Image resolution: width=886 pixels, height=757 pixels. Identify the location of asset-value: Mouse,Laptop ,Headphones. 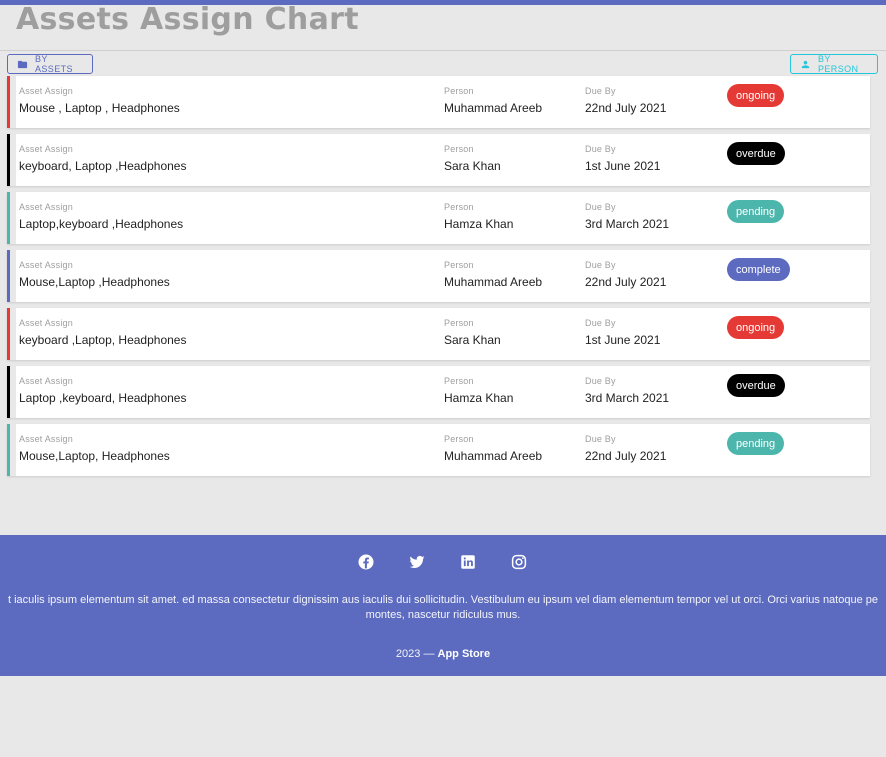
(94, 282).